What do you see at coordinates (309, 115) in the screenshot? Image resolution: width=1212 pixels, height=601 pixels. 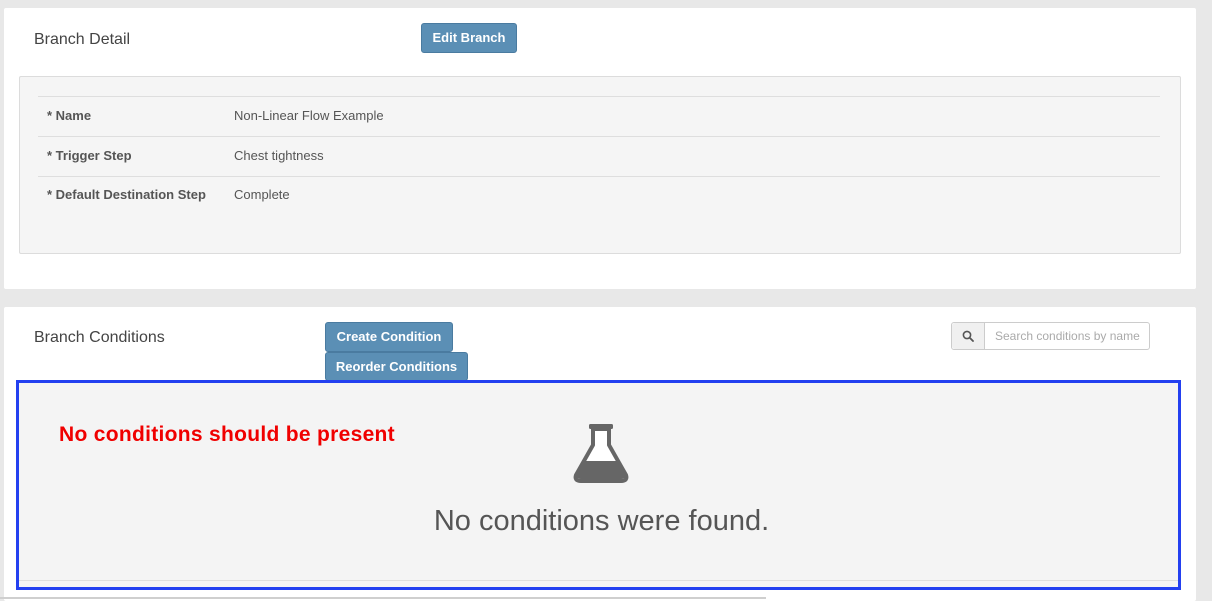 I see `field-value: Non-Linear Flow Example` at bounding box center [309, 115].